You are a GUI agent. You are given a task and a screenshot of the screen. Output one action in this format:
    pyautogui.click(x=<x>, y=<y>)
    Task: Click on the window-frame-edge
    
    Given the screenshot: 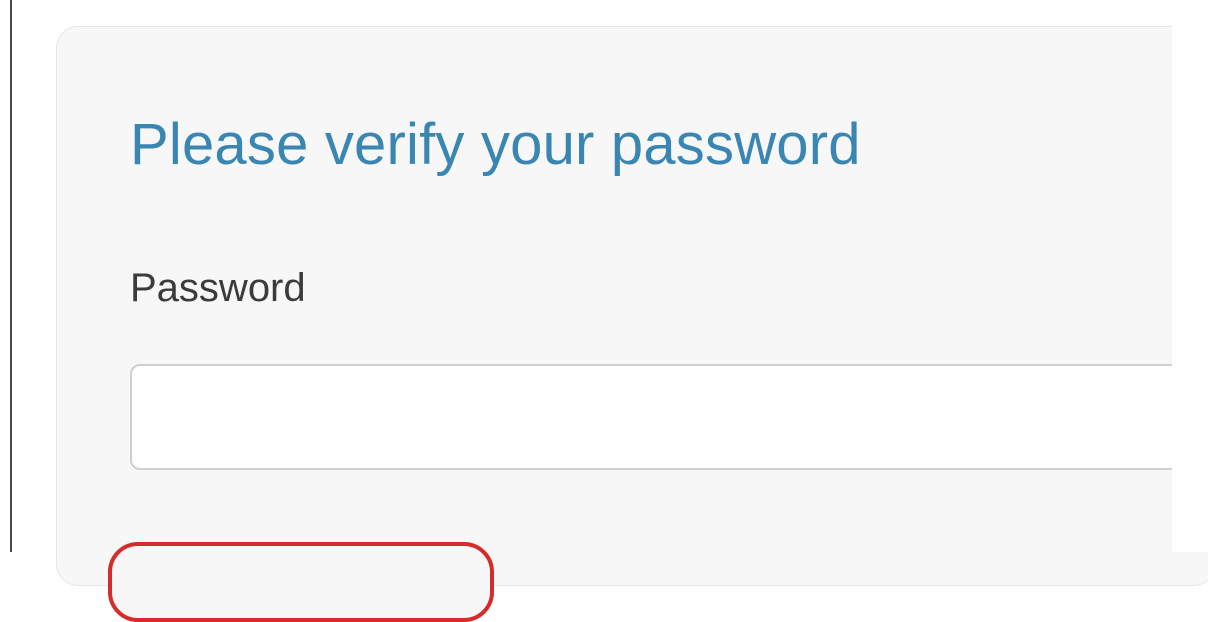 What is the action you would take?
    pyautogui.click(x=11, y=276)
    